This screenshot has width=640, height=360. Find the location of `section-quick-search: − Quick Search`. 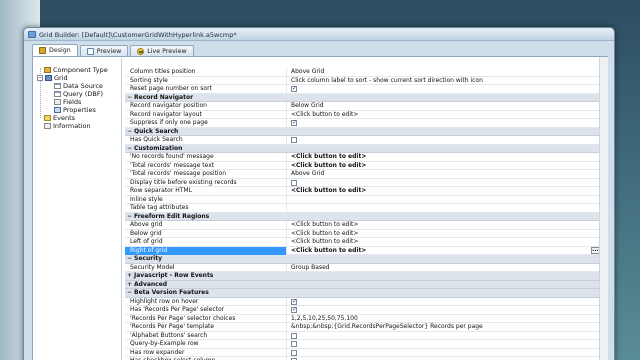

section-quick-search: − Quick Search is located at coordinates (362, 131).